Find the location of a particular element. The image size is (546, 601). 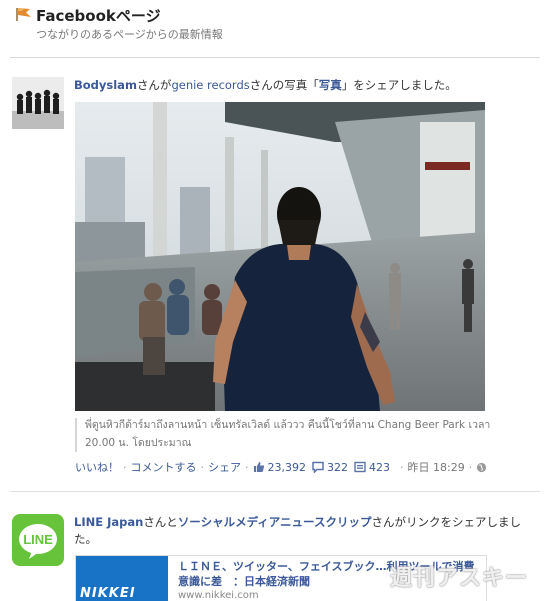

bodyslam-avatar is located at coordinates (38, 103).